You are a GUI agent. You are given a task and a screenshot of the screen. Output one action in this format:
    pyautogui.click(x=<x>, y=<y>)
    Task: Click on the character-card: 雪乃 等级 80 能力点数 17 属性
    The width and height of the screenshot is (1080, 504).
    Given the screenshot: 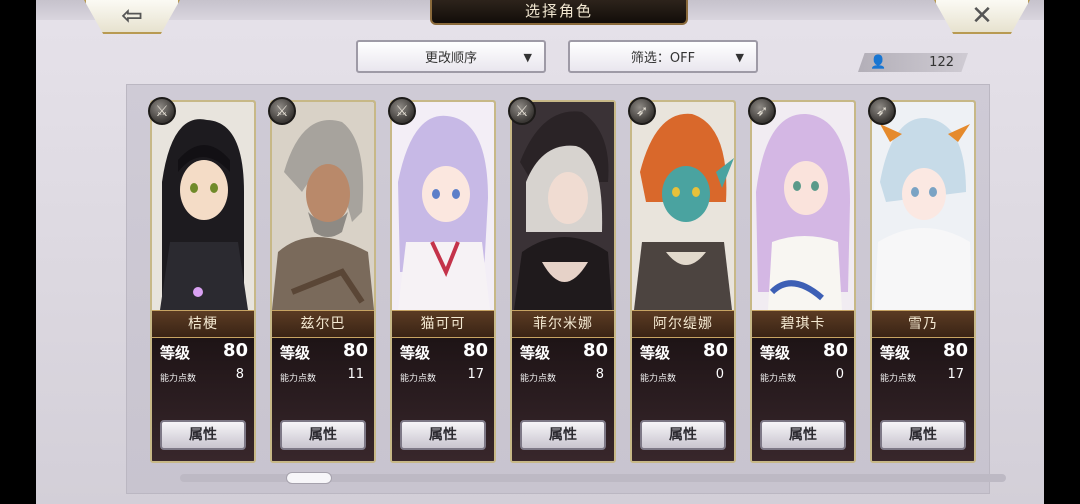 What is the action you would take?
    pyautogui.click(x=923, y=281)
    